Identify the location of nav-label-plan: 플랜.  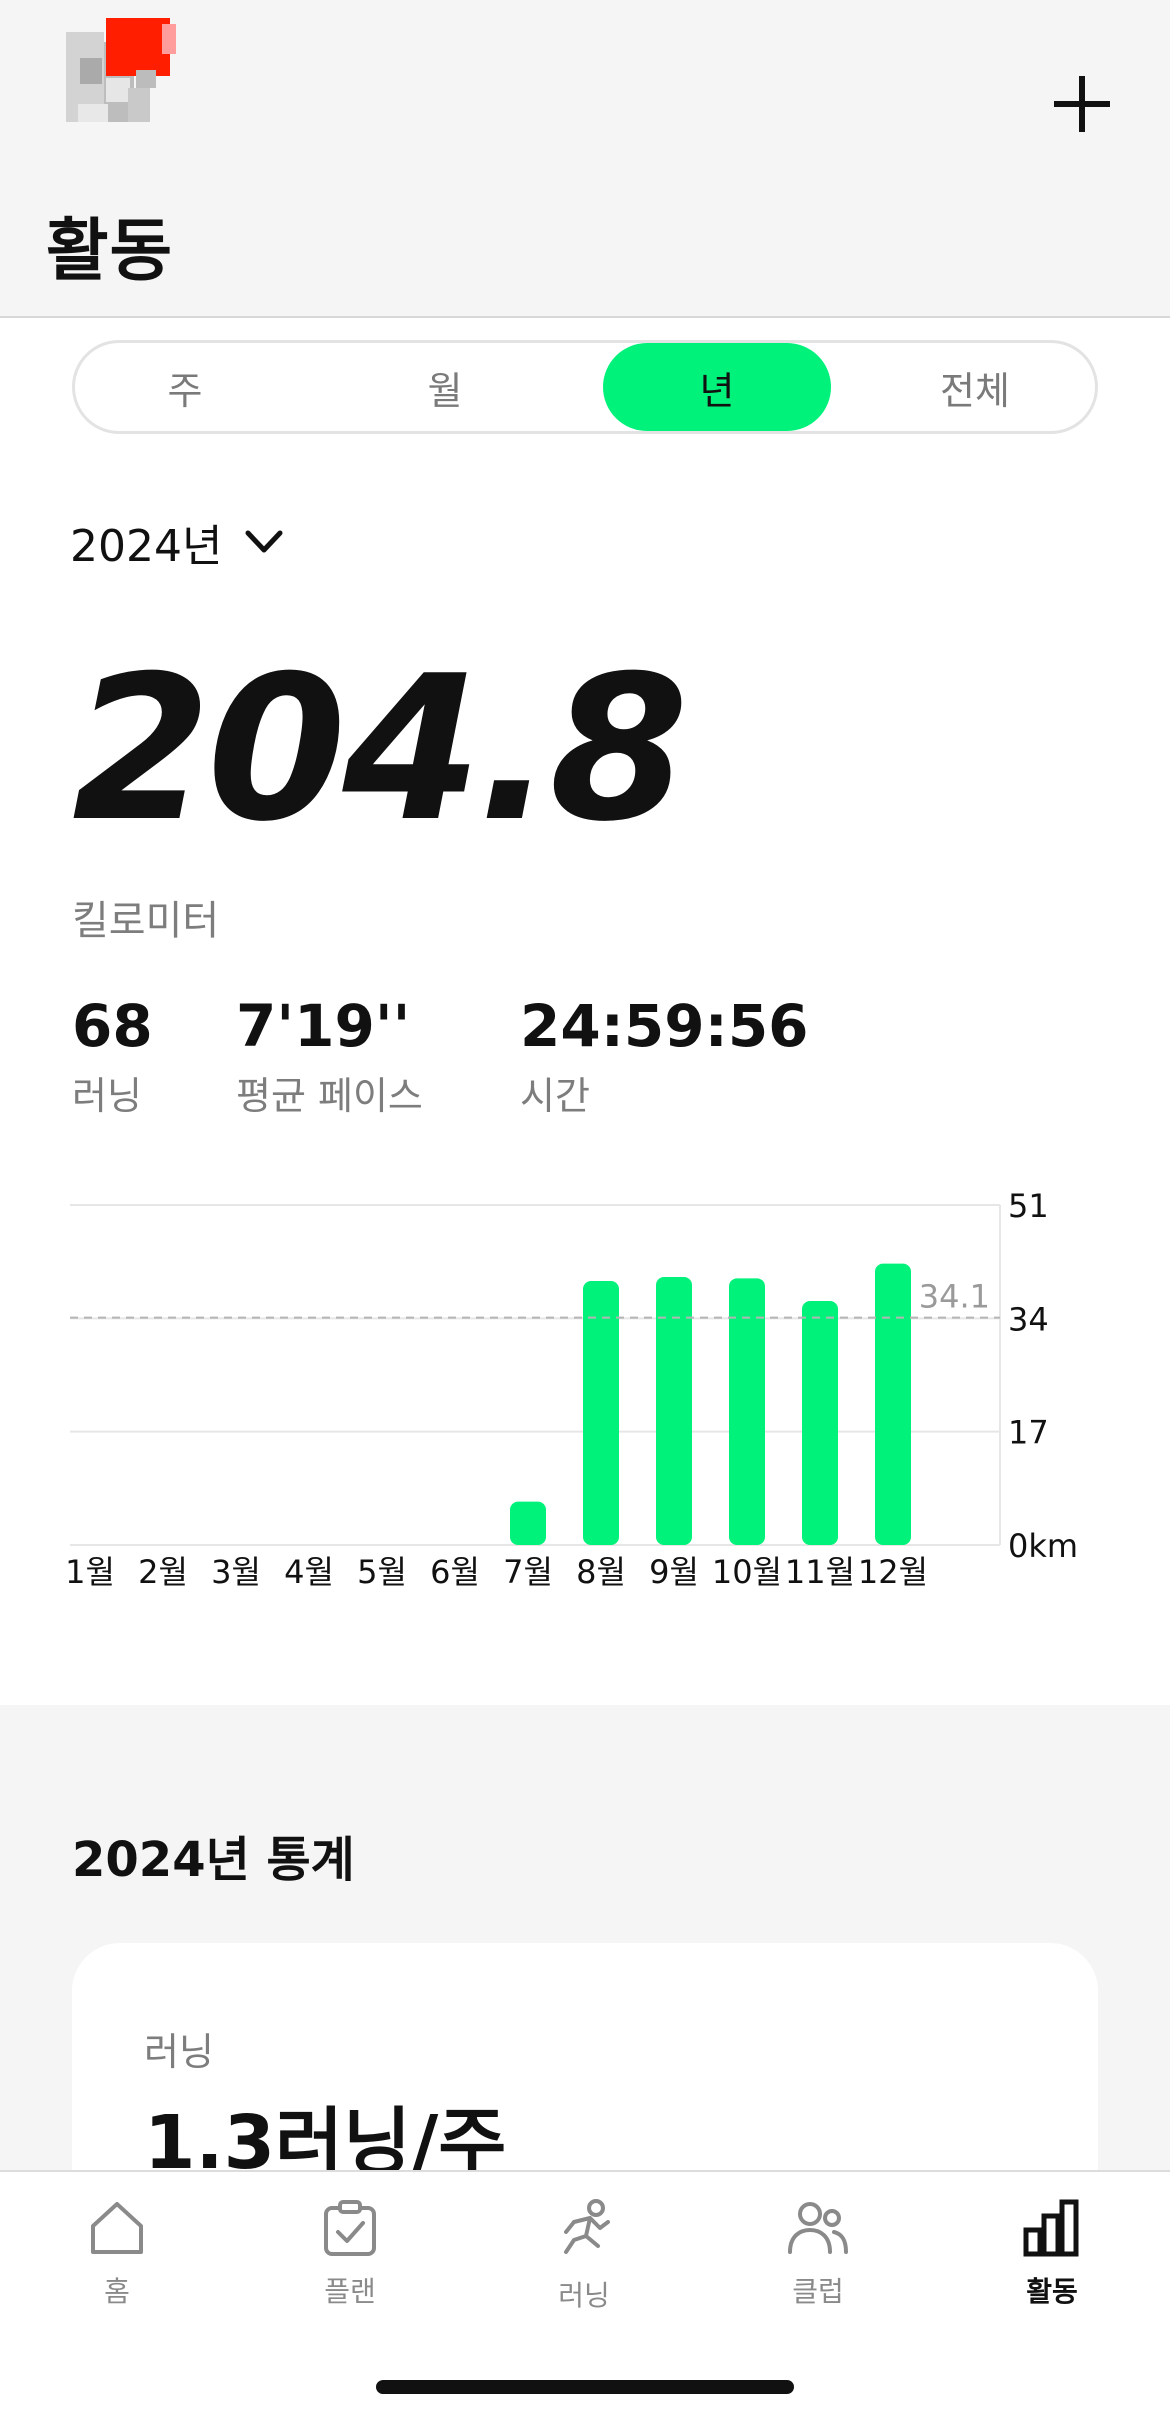
(350, 2291).